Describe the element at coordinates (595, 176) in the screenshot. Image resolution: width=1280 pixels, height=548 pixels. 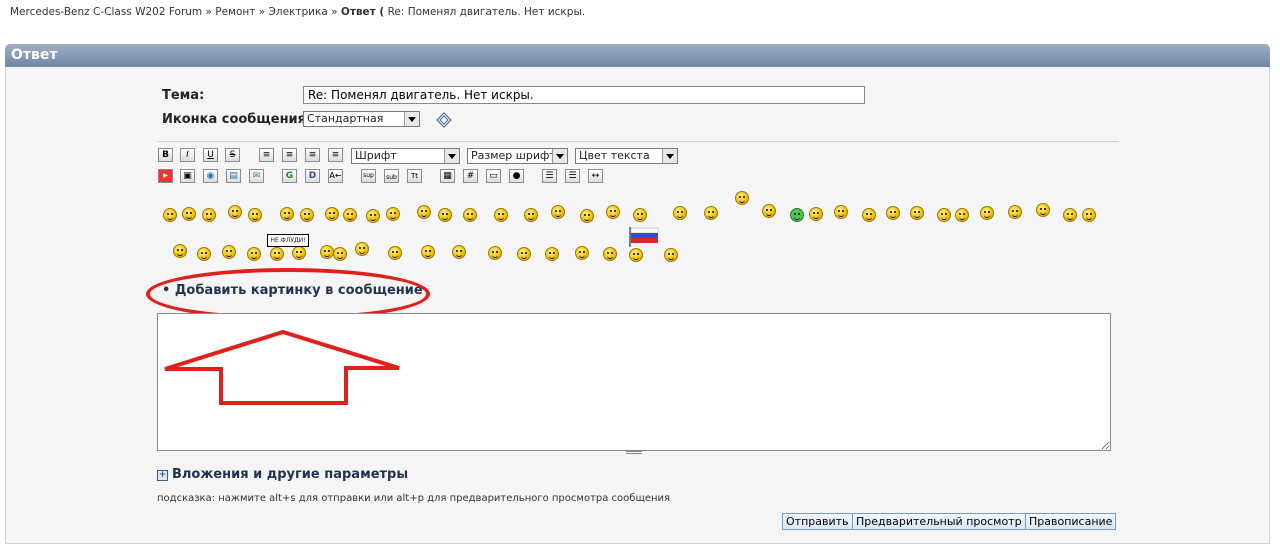
I see `horizontal-rule-button: ↔` at that location.